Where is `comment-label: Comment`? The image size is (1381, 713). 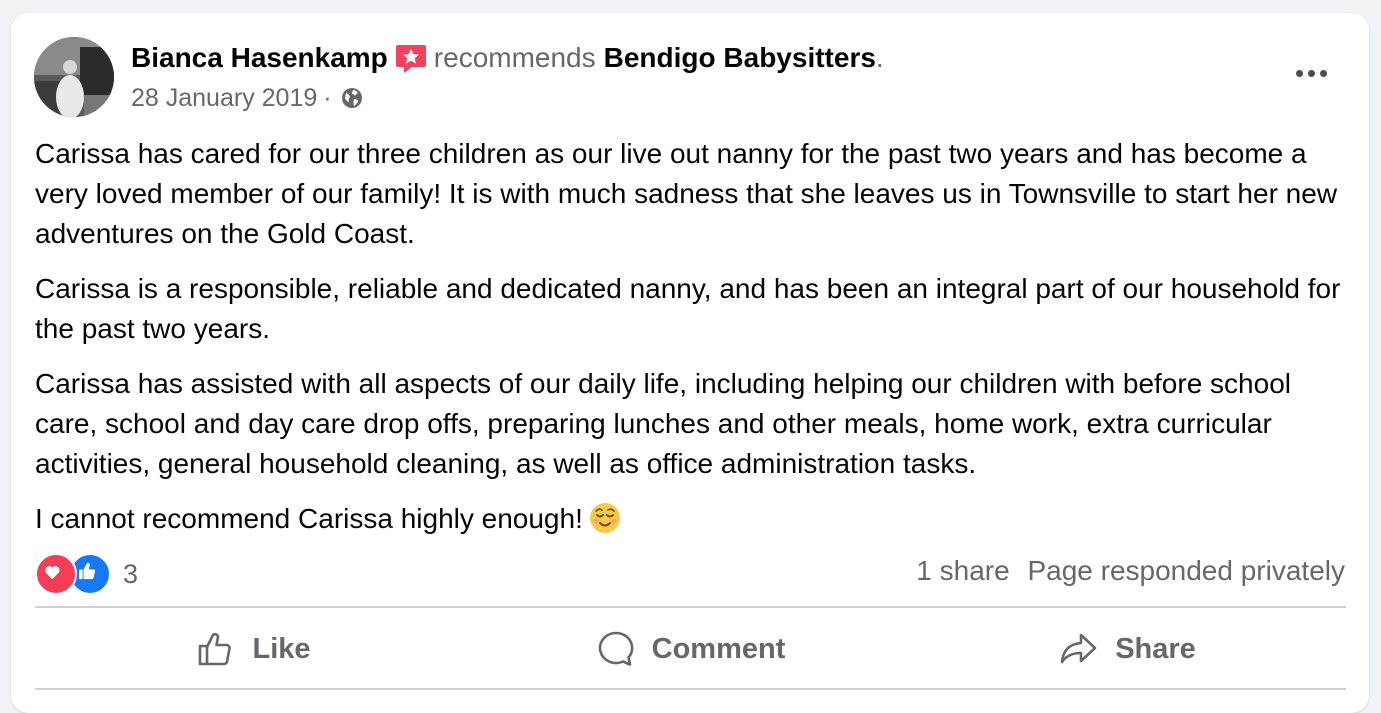
comment-label: Comment is located at coordinates (718, 648).